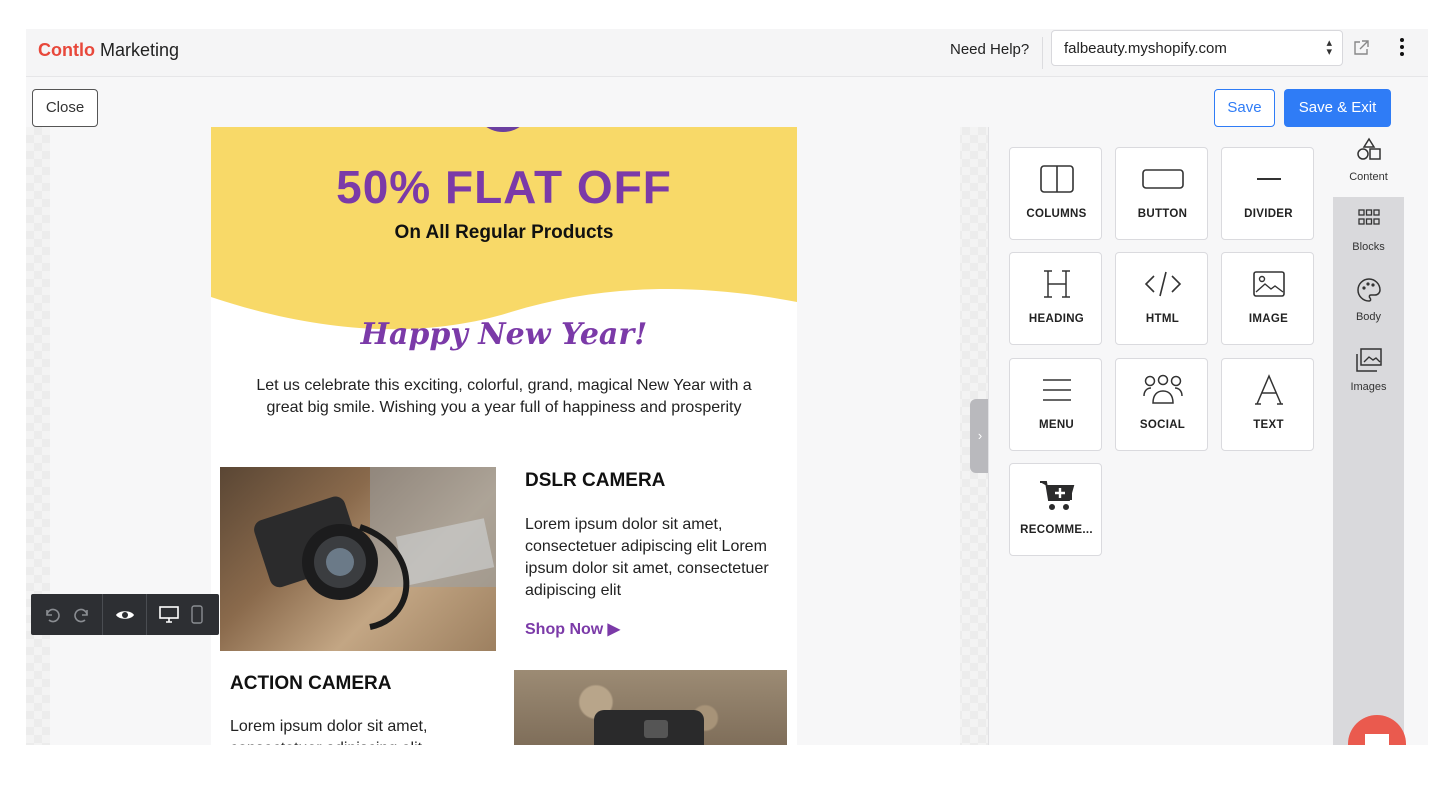 The width and height of the screenshot is (1442, 796). Describe the element at coordinates (1329, 47) in the screenshot. I see `select-updown-icon: ▴ ▾` at that location.